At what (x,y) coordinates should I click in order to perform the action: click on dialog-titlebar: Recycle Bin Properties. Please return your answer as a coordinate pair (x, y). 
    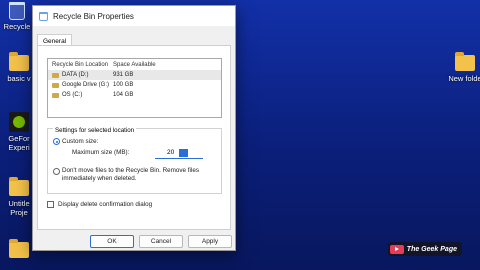
    Looking at the image, I should click on (134, 16).